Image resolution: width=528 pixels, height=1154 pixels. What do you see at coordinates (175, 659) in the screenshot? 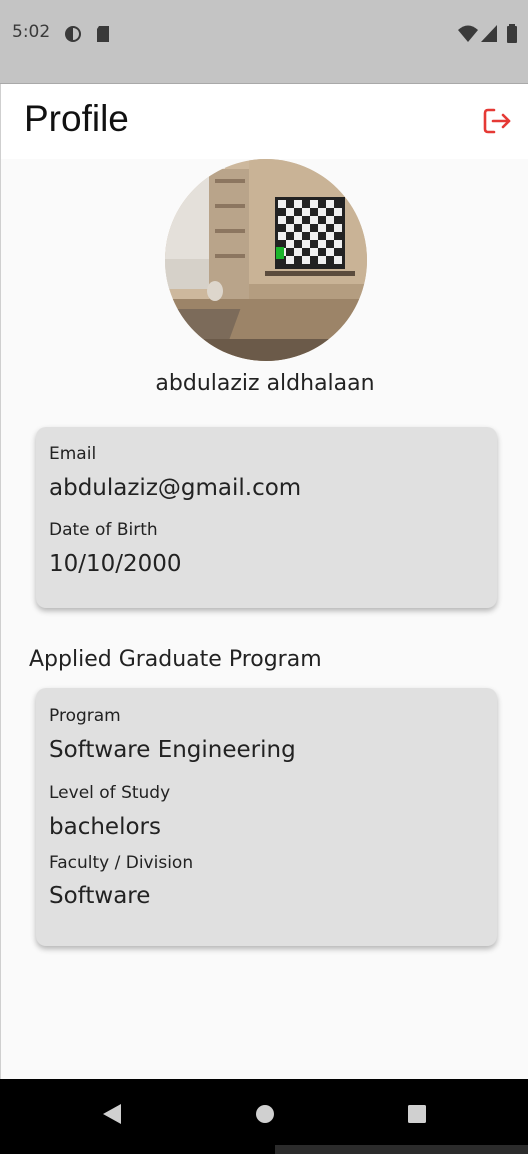
I see `section-title: Applied Graduate Program` at bounding box center [175, 659].